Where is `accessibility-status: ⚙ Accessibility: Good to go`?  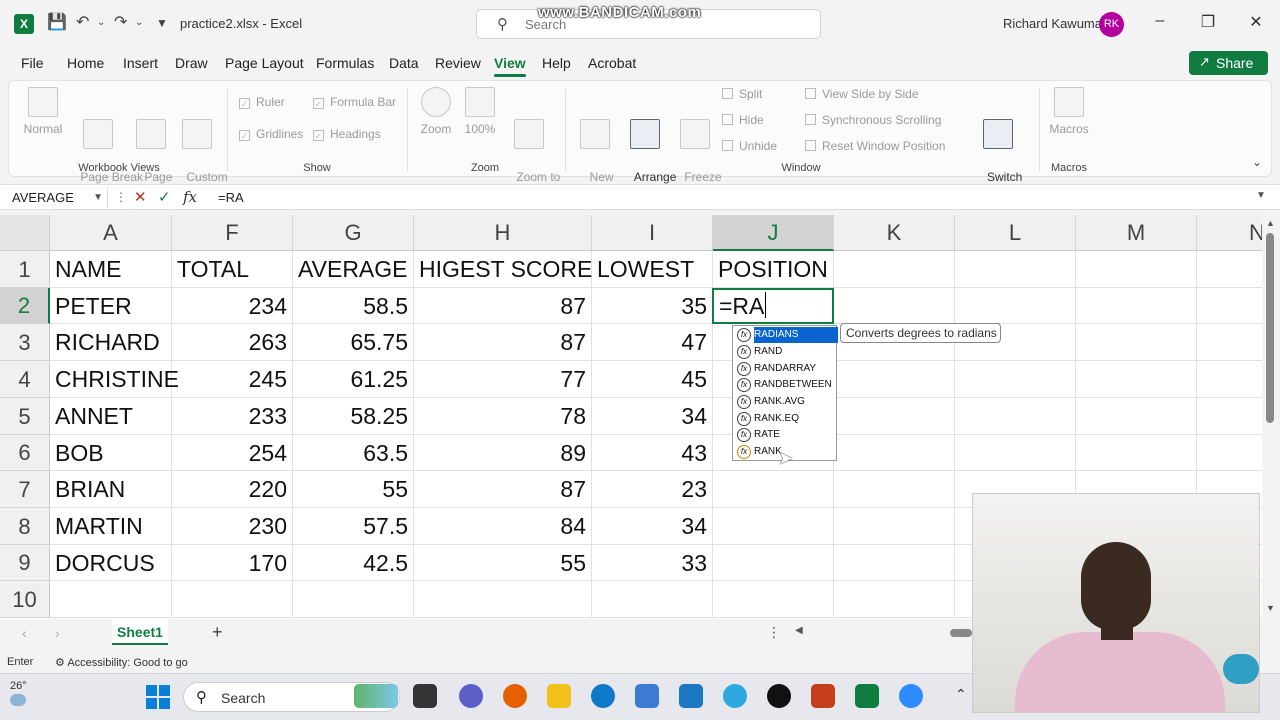
accessibility-status: ⚙ Accessibility: Good to go is located at coordinates (121, 662).